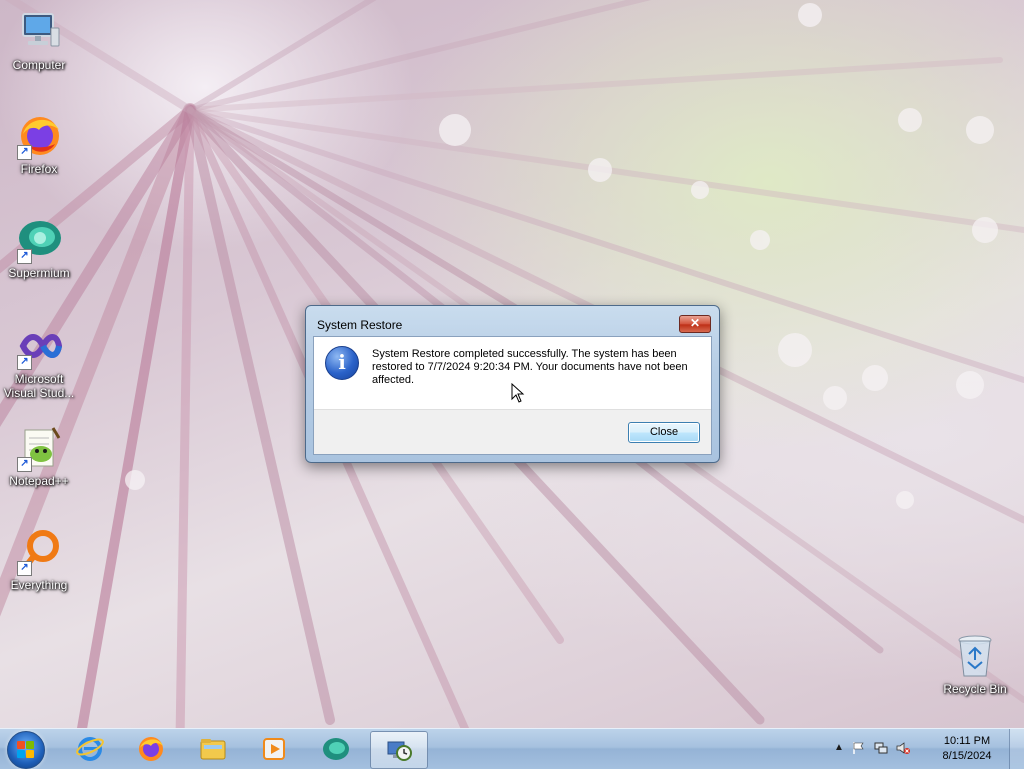 This screenshot has height=769, width=1024. What do you see at coordinates (664, 432) in the screenshot?
I see `close-button: Close` at bounding box center [664, 432].